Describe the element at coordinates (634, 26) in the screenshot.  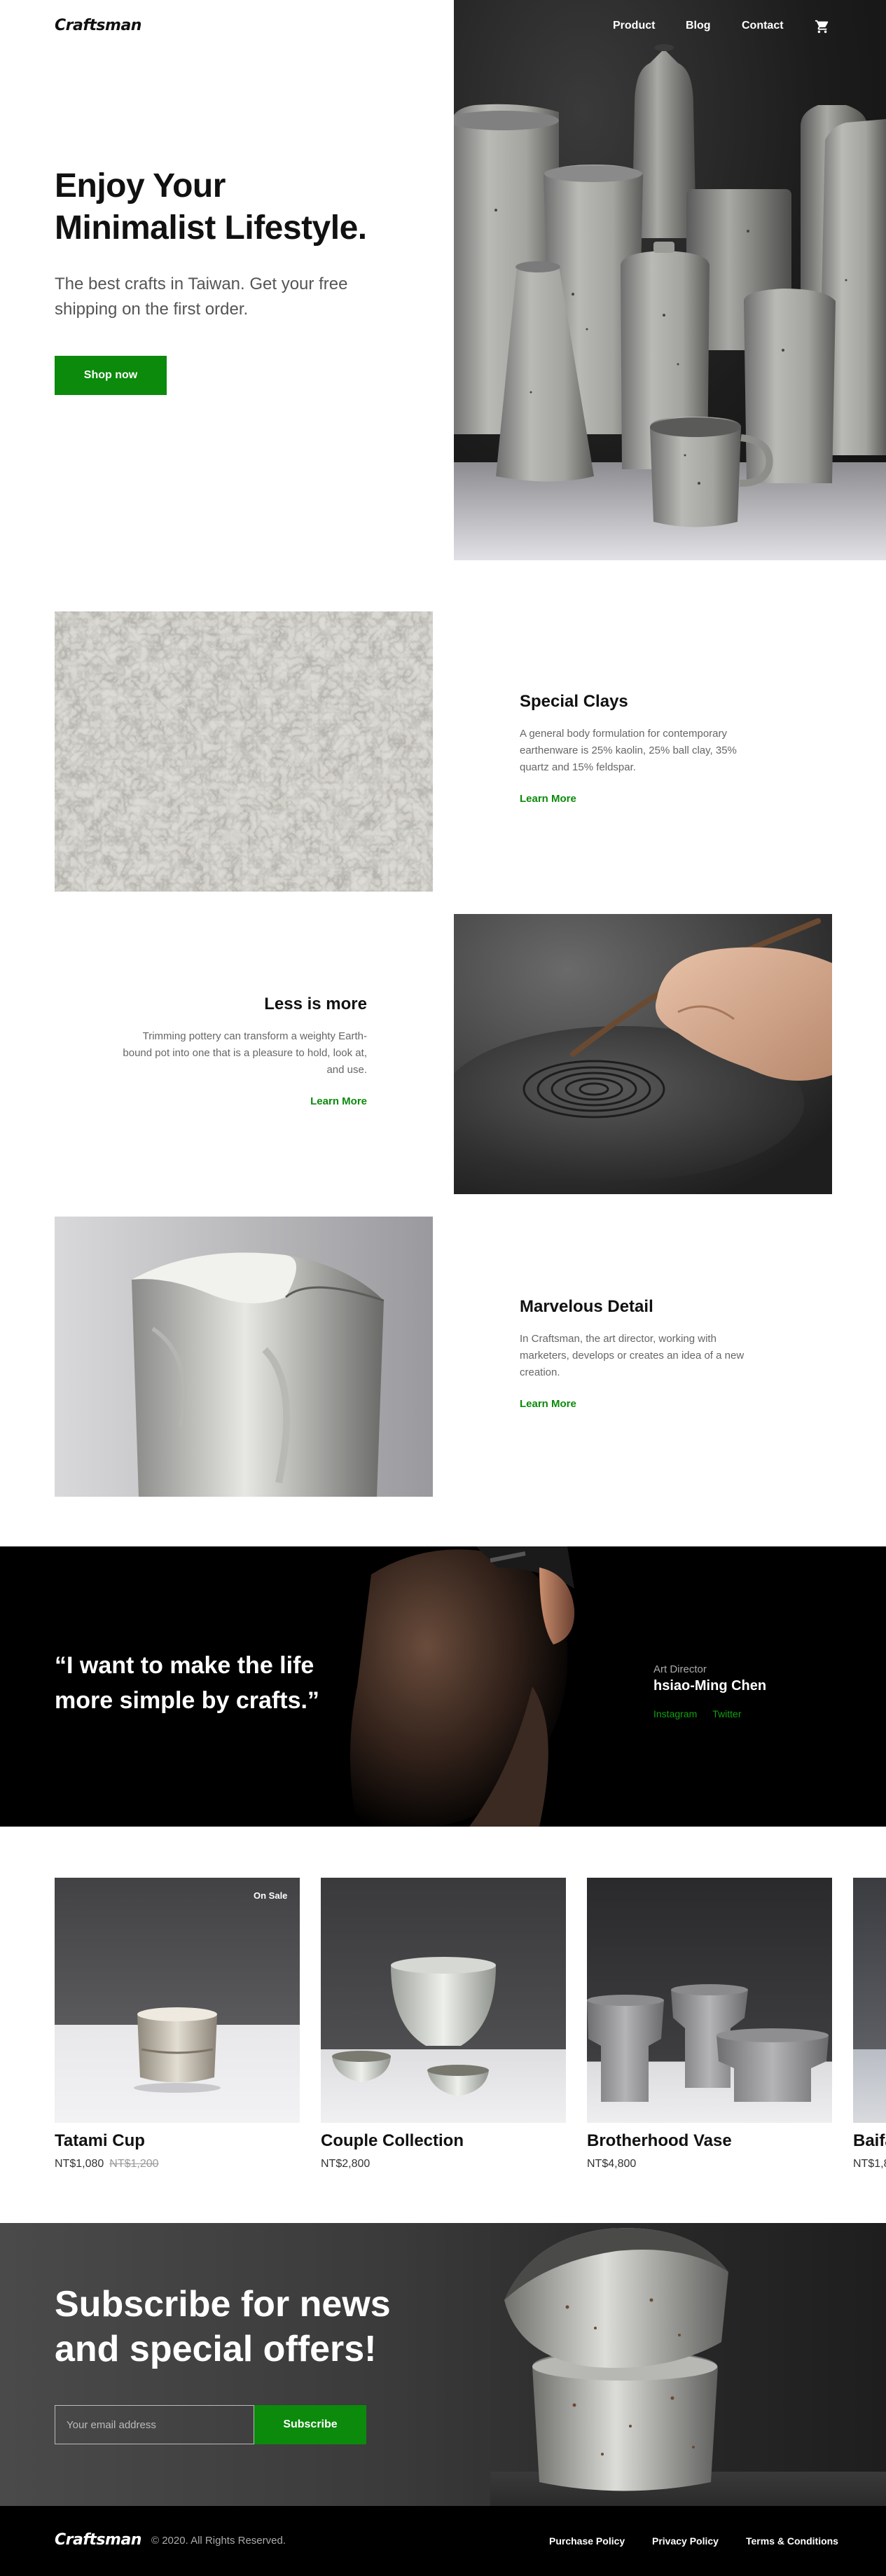
I see `nav-item-product: Product` at that location.